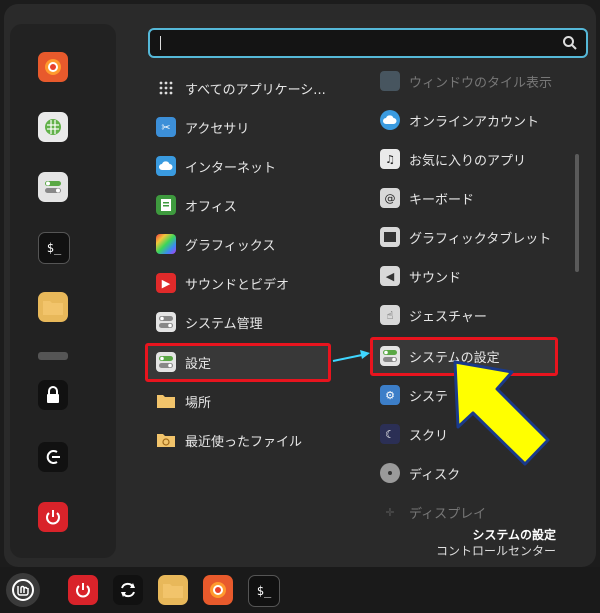 This screenshot has width=600, height=613. I want to click on folder-icon, so click(173, 590).